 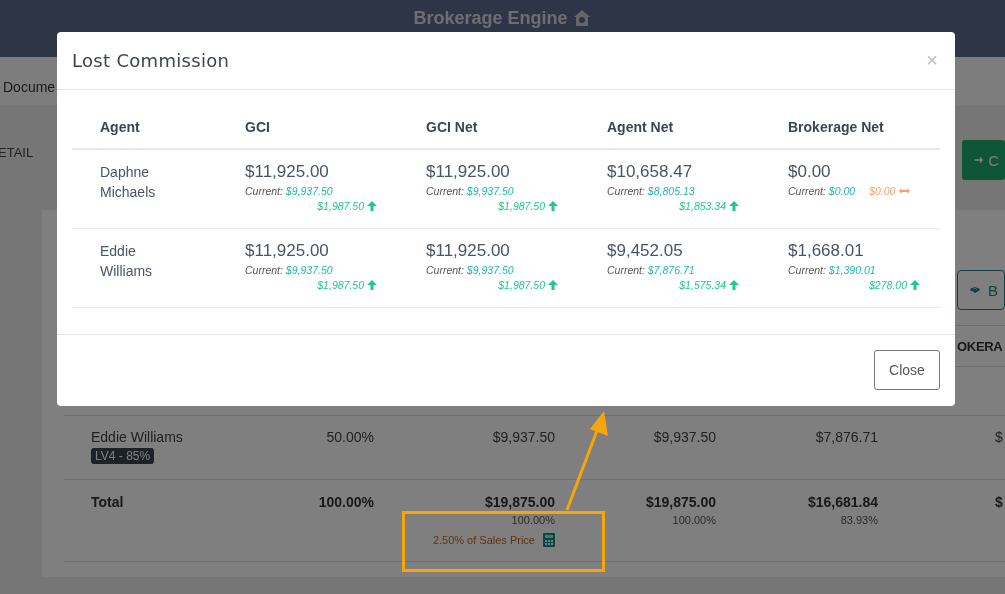 I want to click on close-button: Close, so click(x=907, y=370).